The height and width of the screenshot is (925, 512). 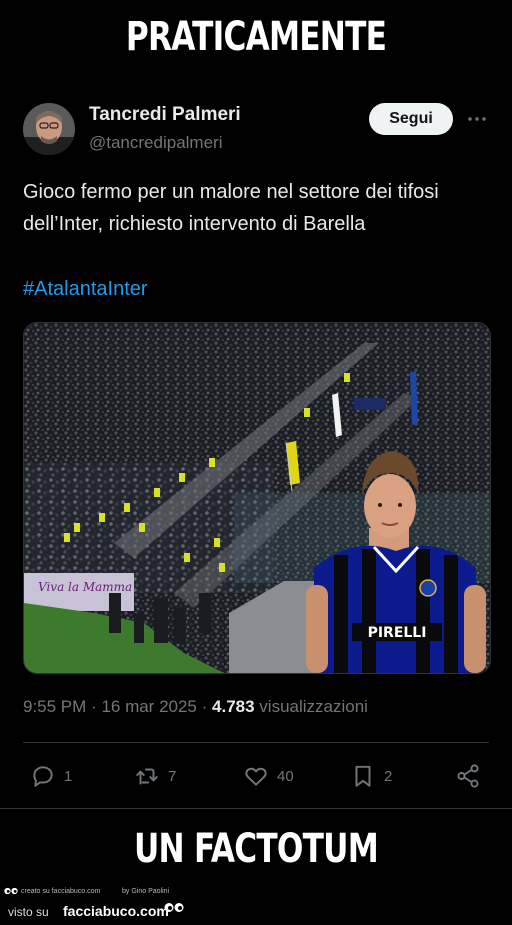 What do you see at coordinates (268, 776) in the screenshot?
I see `like-button: 40` at bounding box center [268, 776].